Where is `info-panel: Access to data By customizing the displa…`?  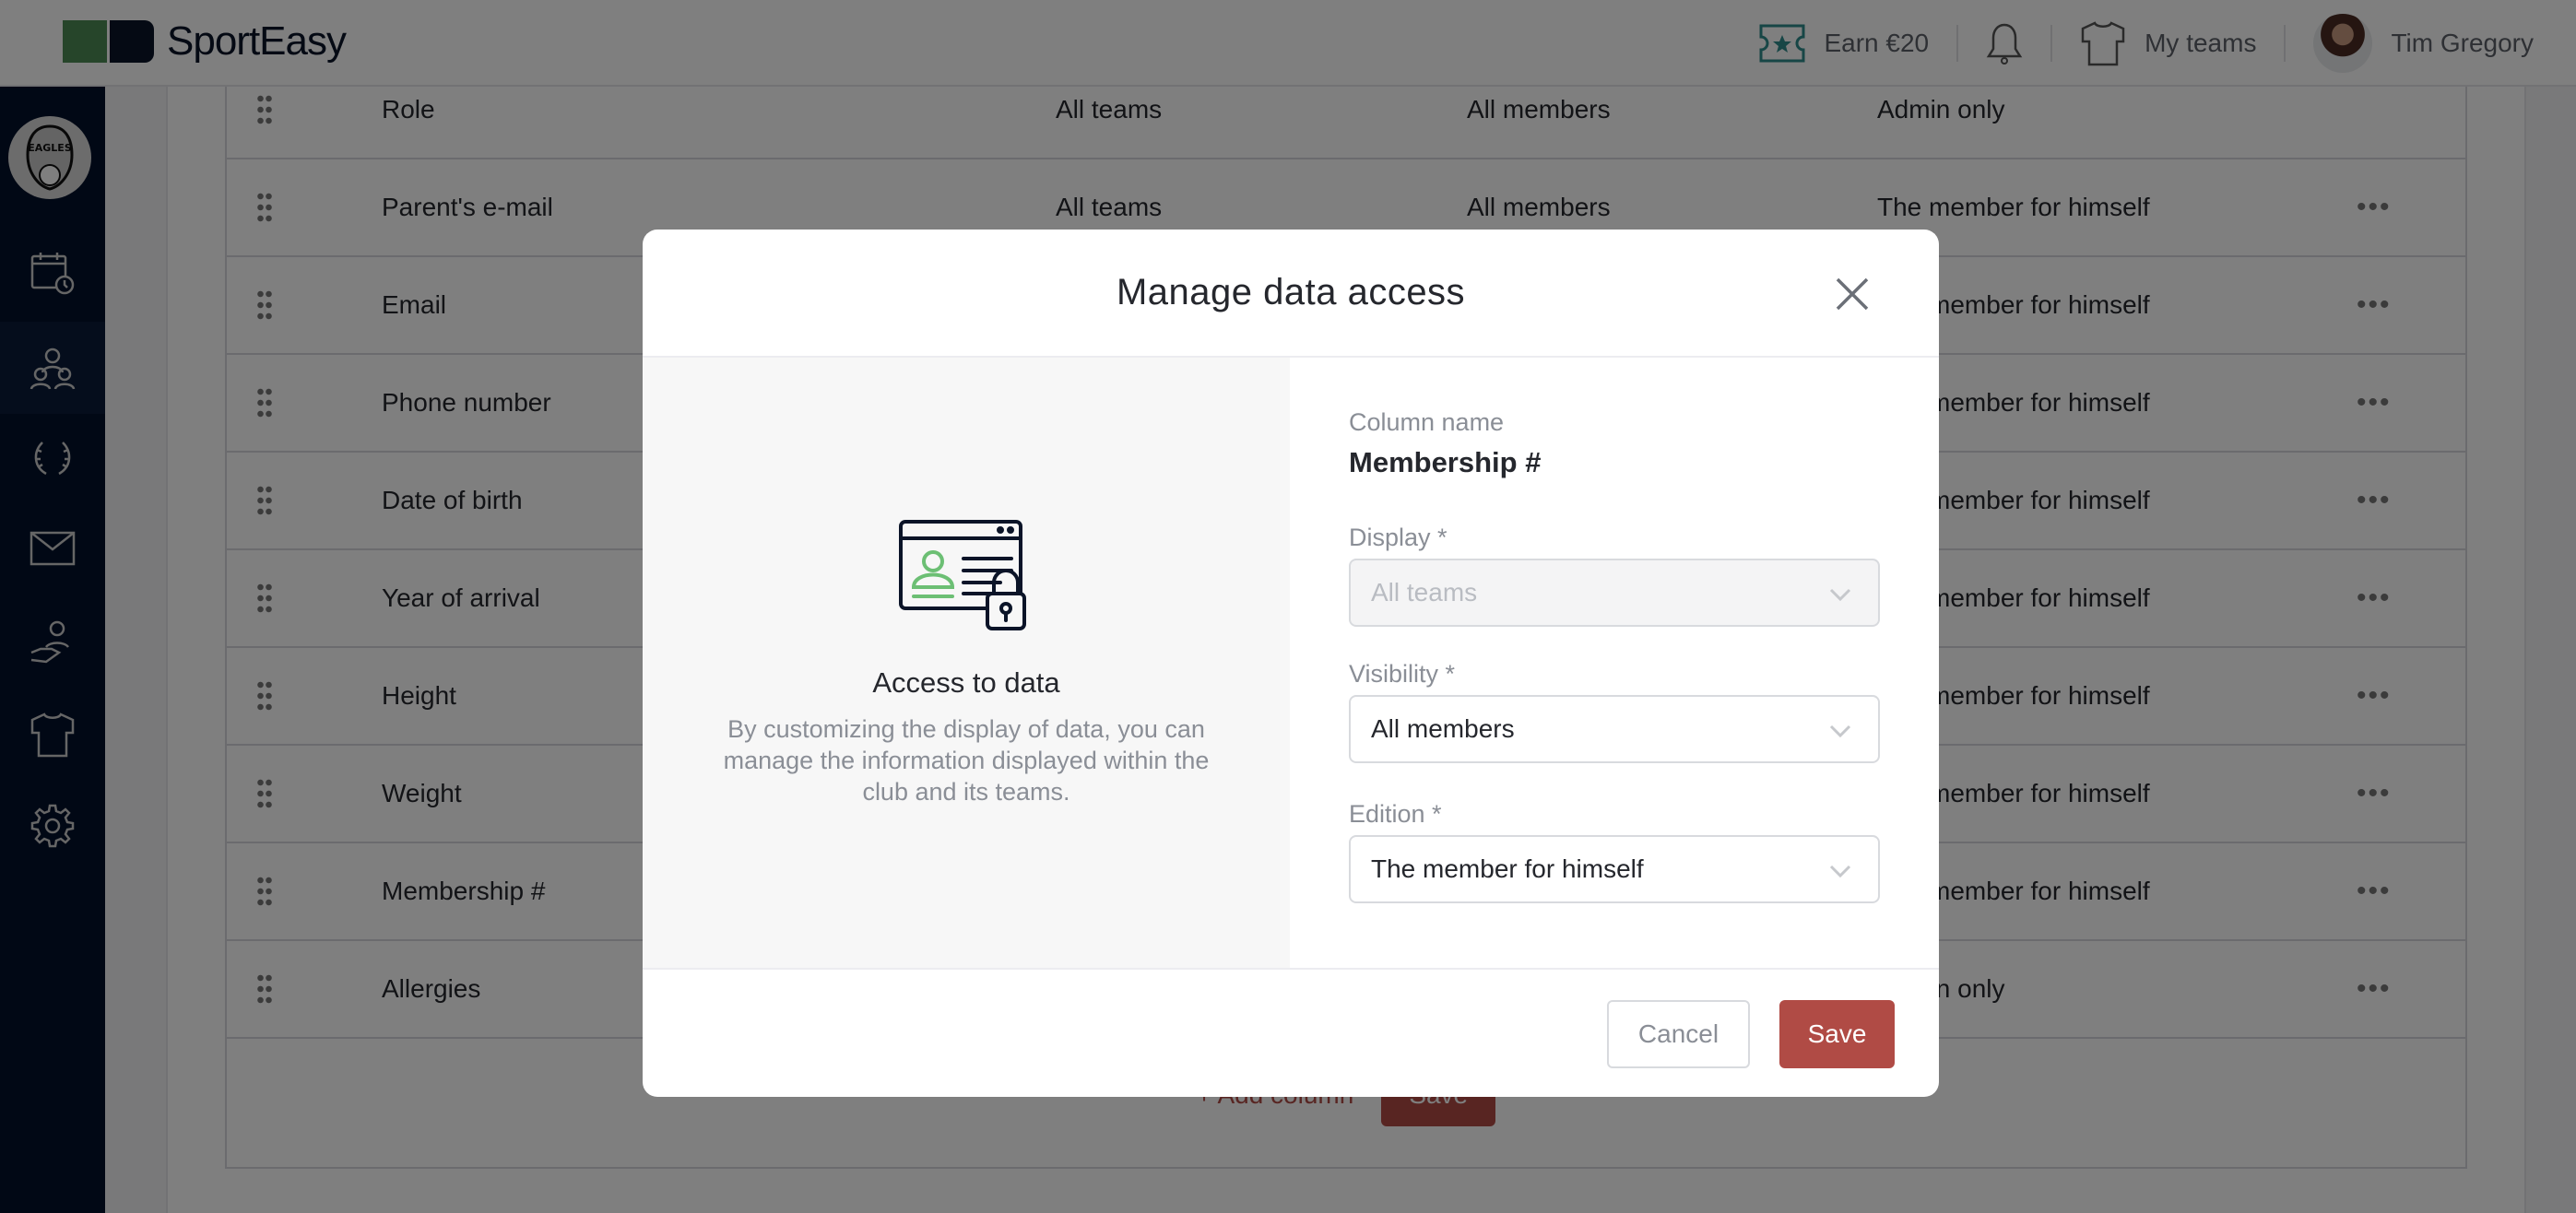 info-panel: Access to data By customizing the displa… is located at coordinates (966, 663).